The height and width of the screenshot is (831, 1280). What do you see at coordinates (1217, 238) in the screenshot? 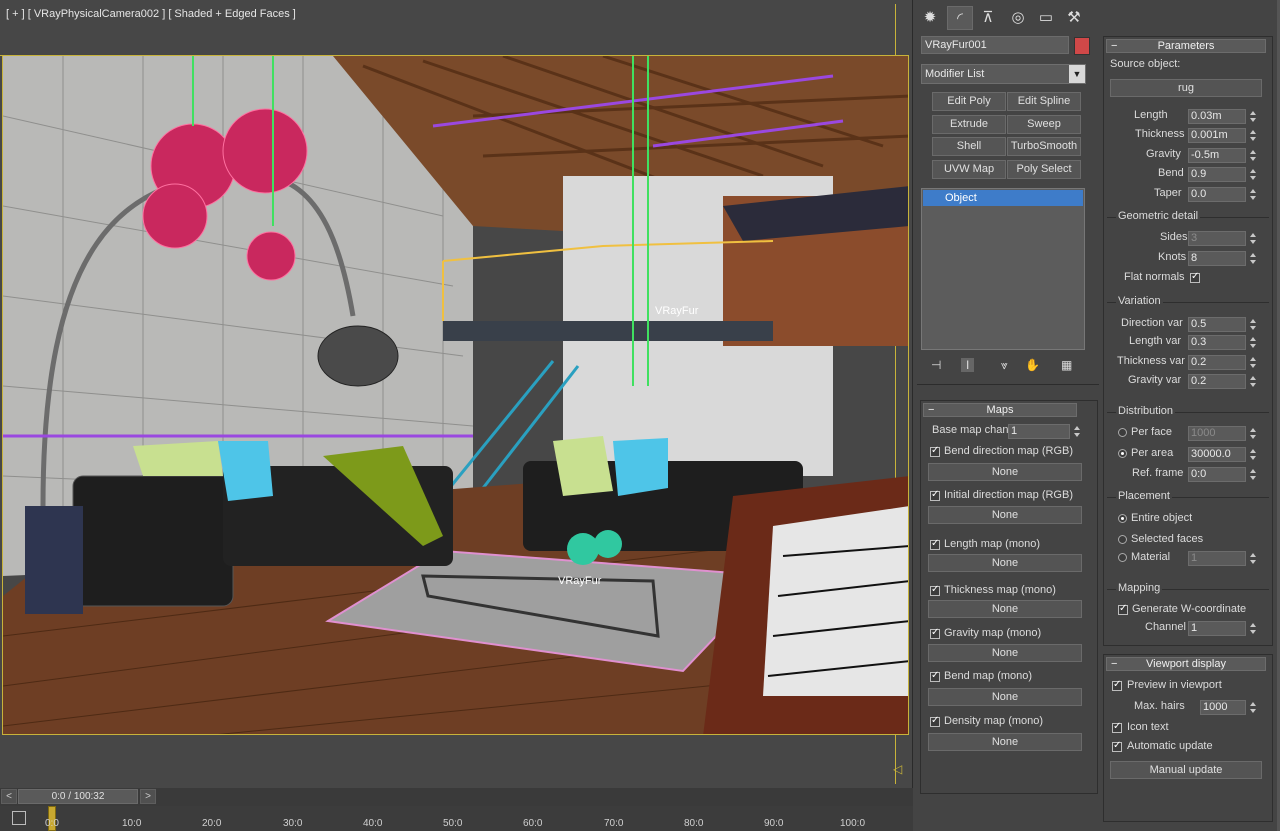
I see `sides-field: 3` at bounding box center [1217, 238].